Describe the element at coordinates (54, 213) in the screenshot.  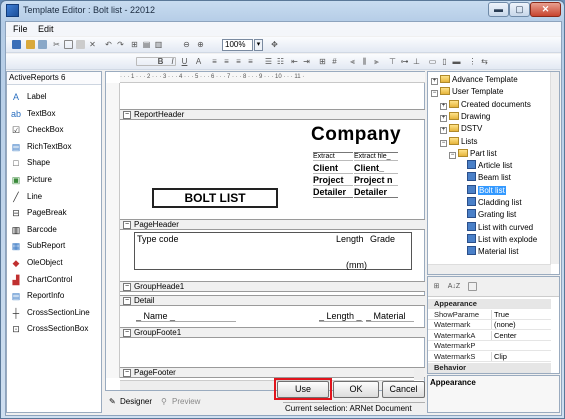
I see `toolbox-item-pagebreak: ⊟ PageBreak` at that location.